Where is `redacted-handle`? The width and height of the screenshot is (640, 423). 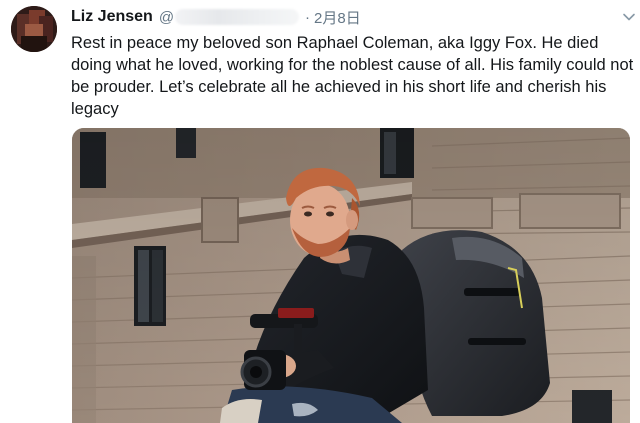 redacted-handle is located at coordinates (237, 17).